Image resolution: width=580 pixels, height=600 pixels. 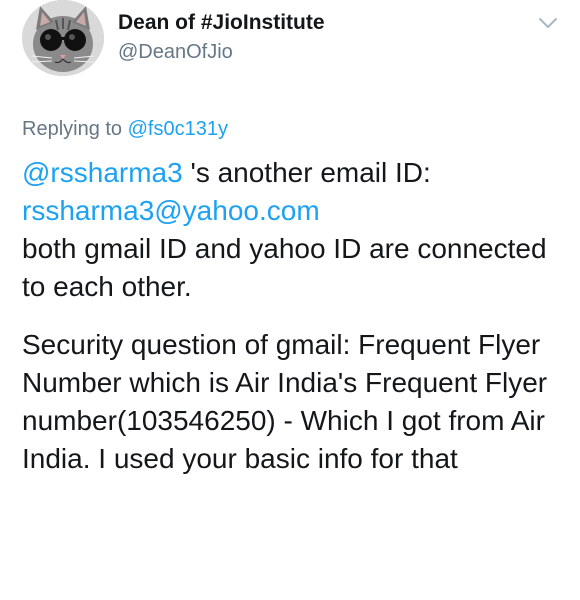 I want to click on mention-suffix-text: 's another email ID:, so click(x=306, y=172).